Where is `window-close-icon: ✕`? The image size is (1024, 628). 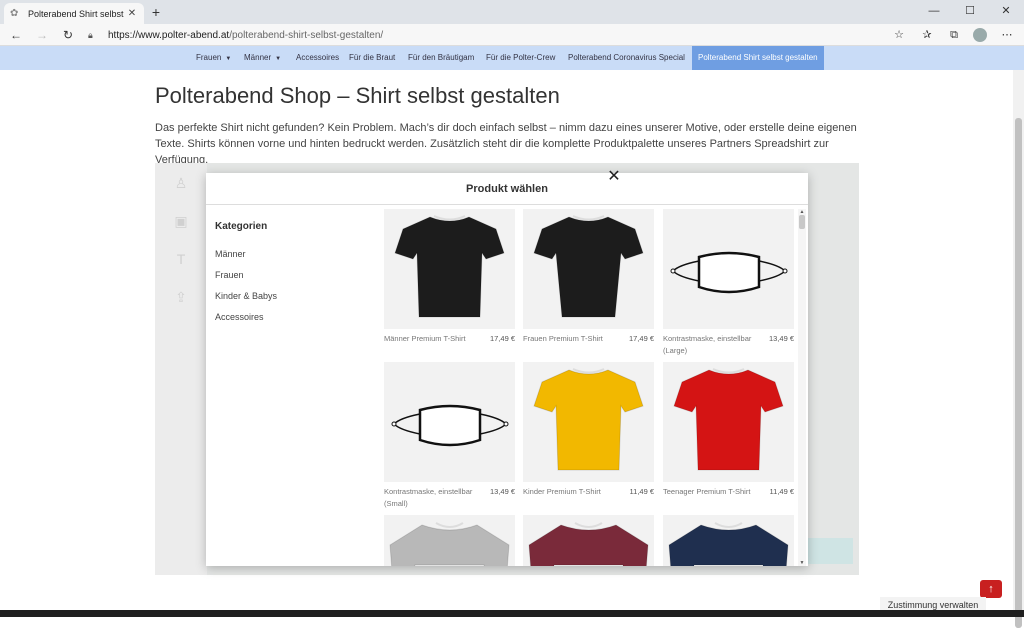
window-close-icon: ✕ is located at coordinates (1006, 12).